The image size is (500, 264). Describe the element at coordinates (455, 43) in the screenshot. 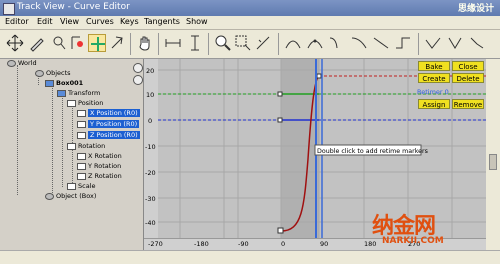

I see `lock-tangents-icon` at that location.